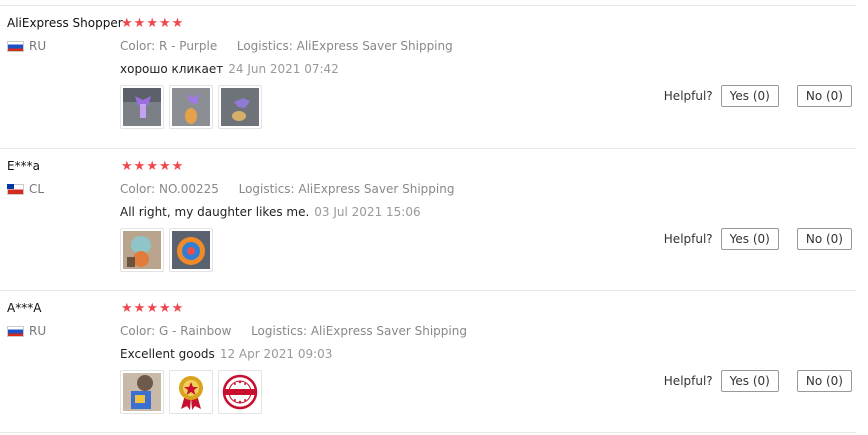  Describe the element at coordinates (367, 212) in the screenshot. I see `review-date: 03 Jul 2021 15:06` at that location.